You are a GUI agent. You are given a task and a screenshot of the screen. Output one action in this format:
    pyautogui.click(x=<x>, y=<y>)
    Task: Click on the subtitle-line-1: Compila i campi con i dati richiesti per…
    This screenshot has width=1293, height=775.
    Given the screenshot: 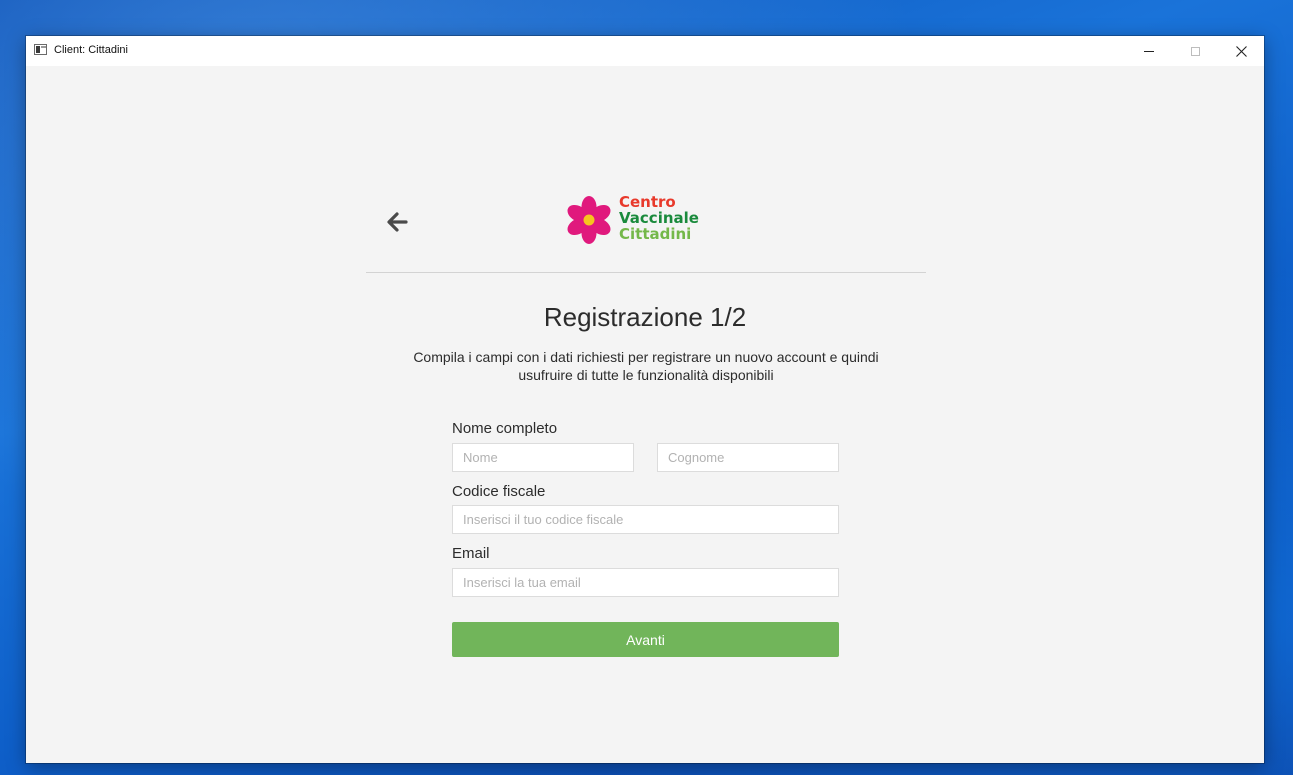 What is the action you would take?
    pyautogui.click(x=646, y=357)
    